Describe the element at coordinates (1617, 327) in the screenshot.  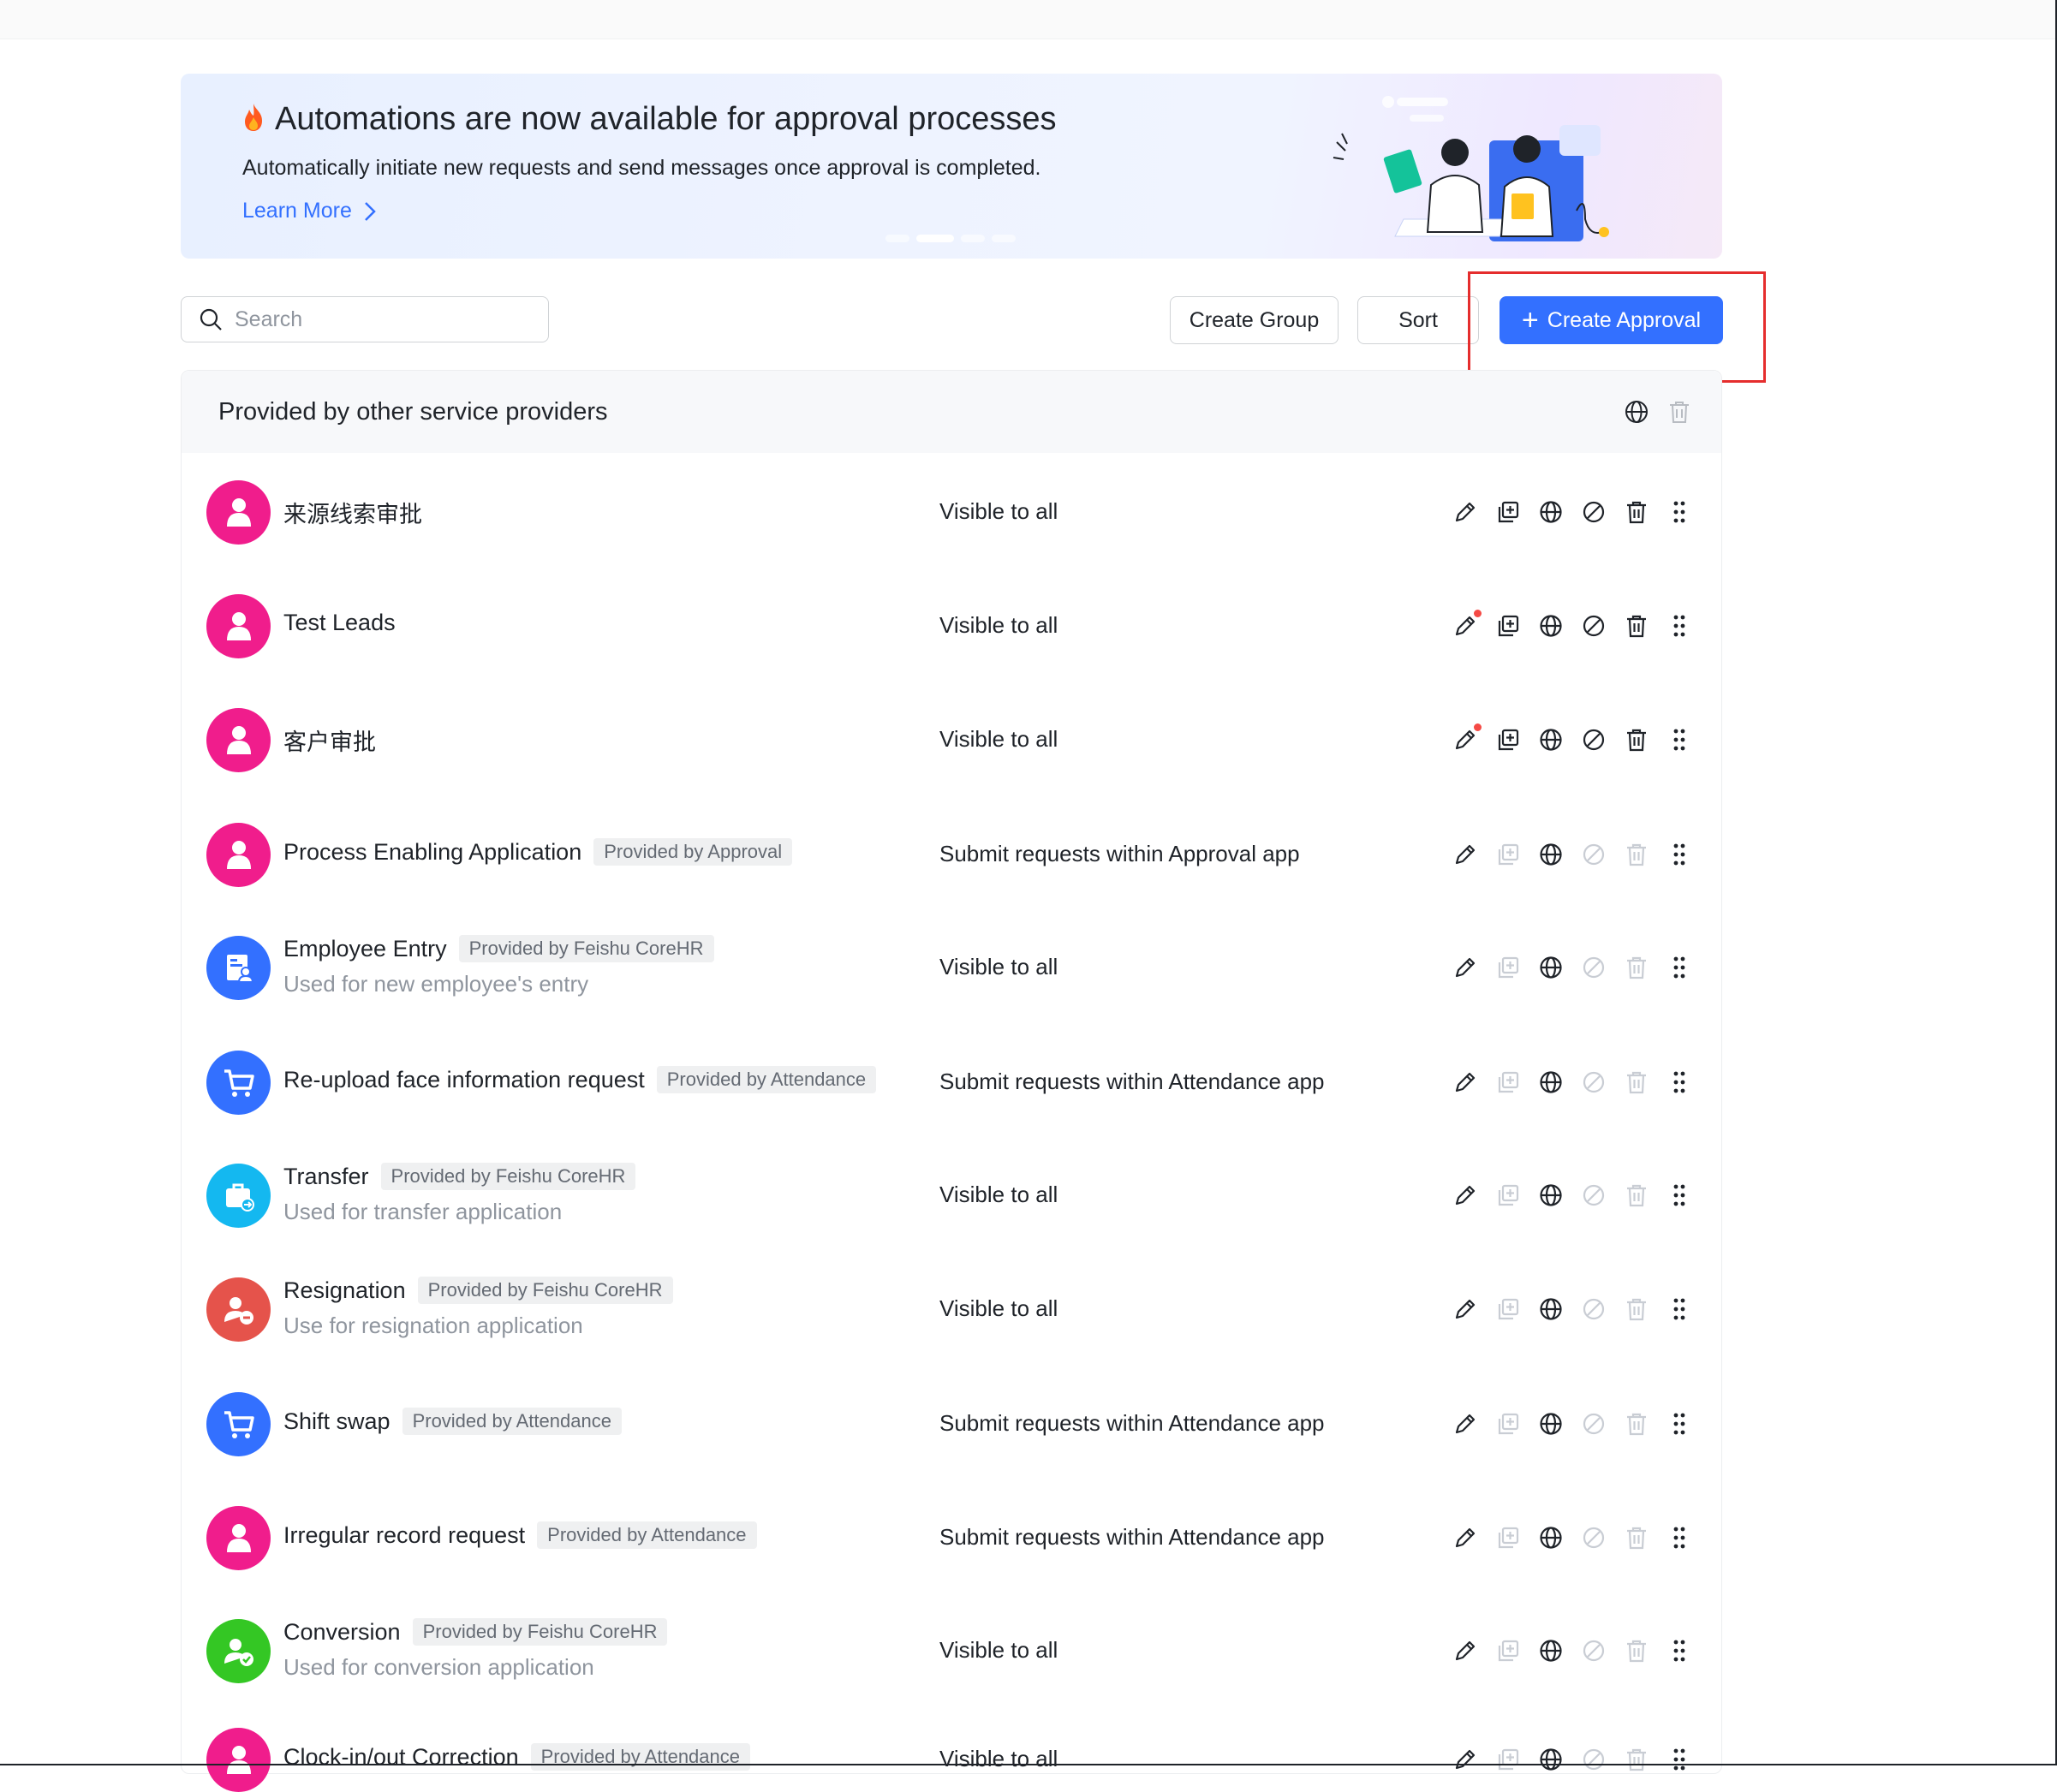
I see `highlight-annotation-box` at that location.